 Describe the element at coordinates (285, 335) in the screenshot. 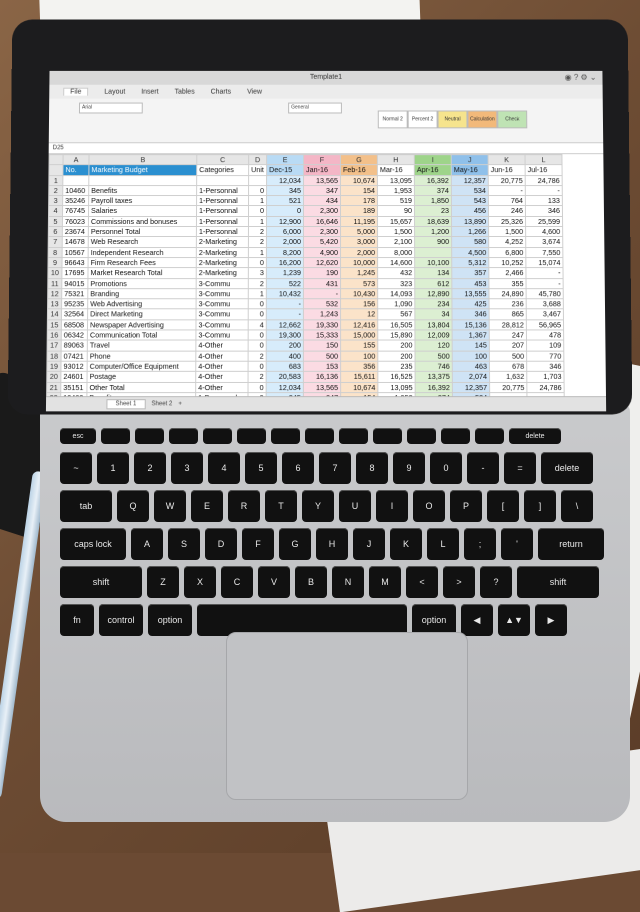

I see `table-cell: 19,300` at that location.